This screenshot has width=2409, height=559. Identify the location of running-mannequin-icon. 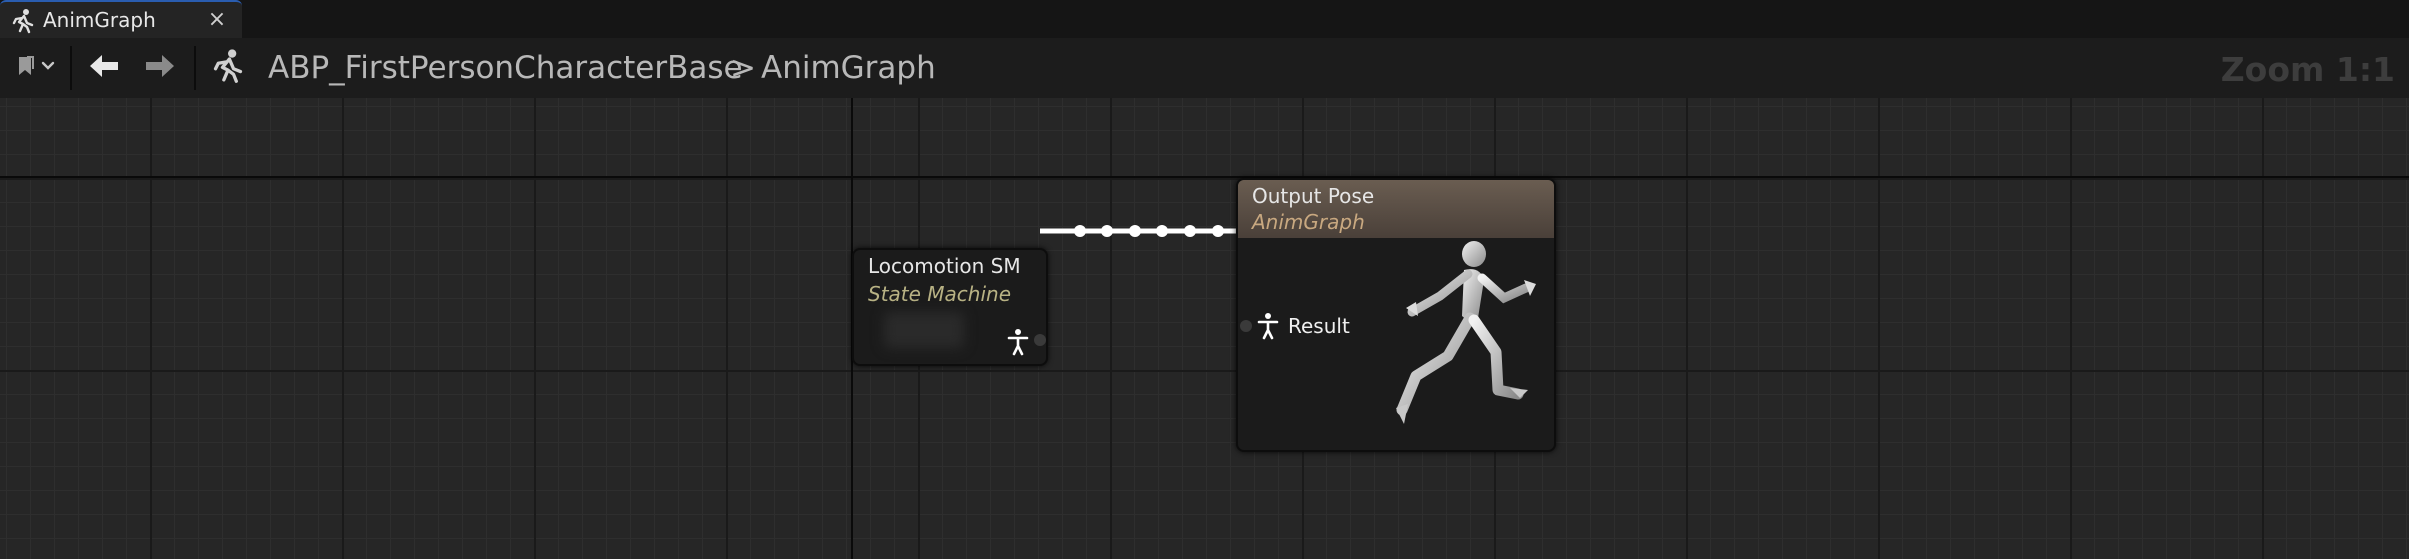
(1468, 342).